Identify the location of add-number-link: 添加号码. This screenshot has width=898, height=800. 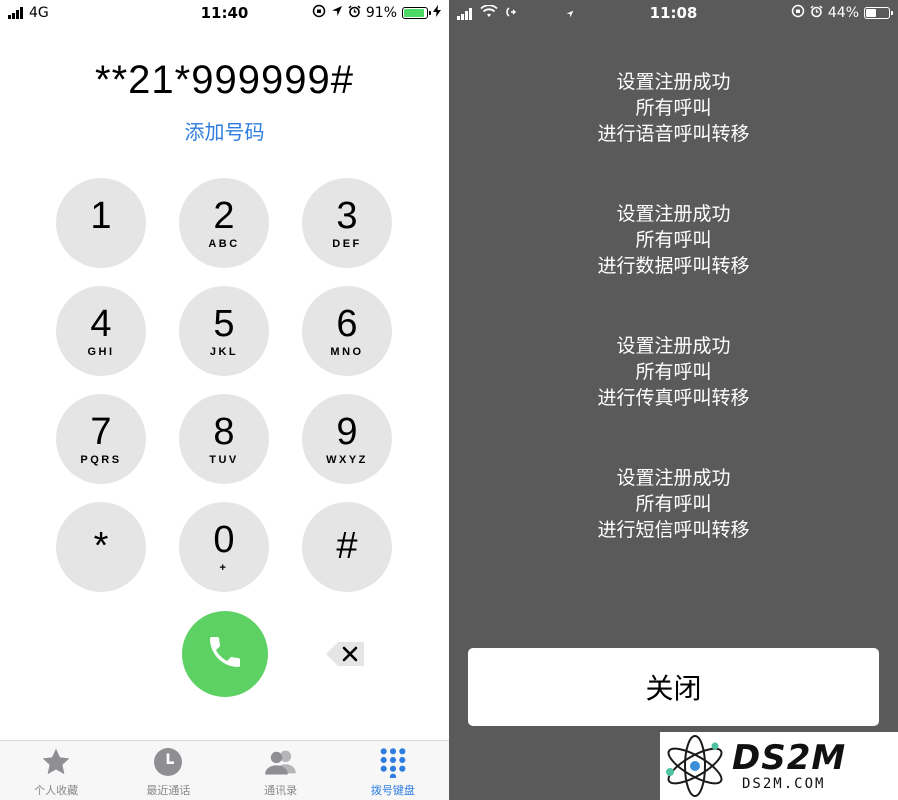
(224, 130).